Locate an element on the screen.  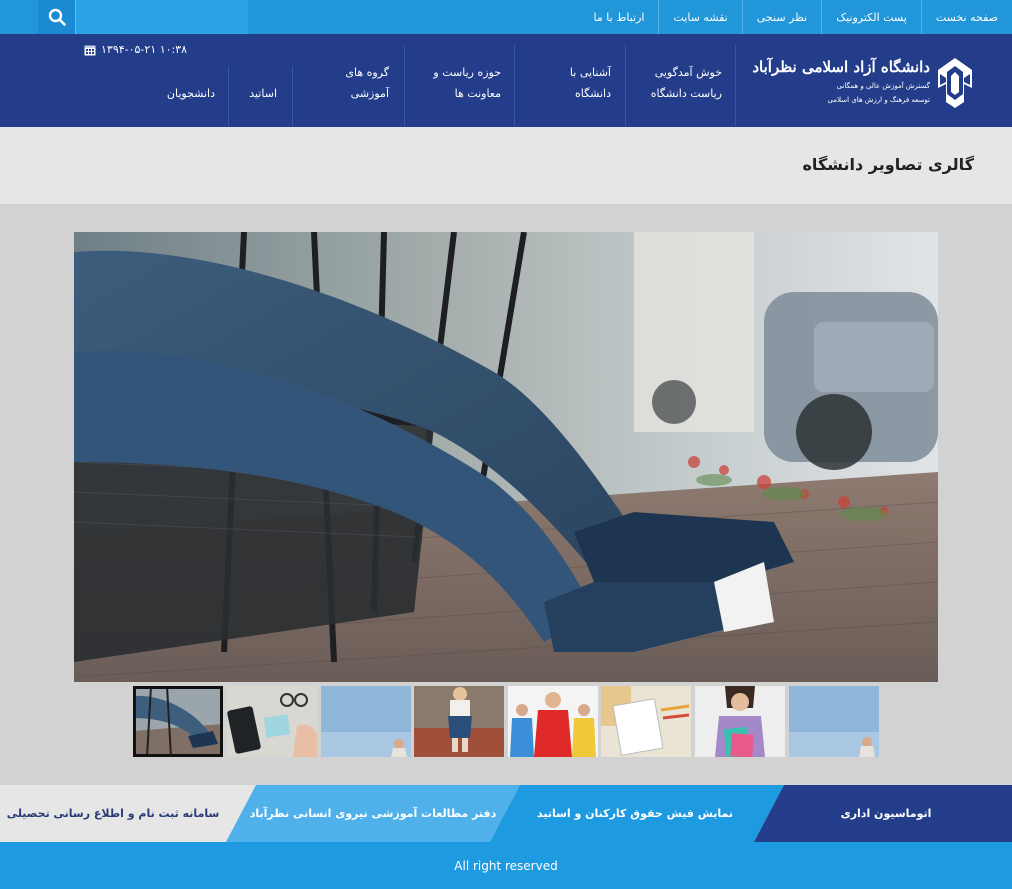
university-emblem-icon is located at coordinates (955, 83).